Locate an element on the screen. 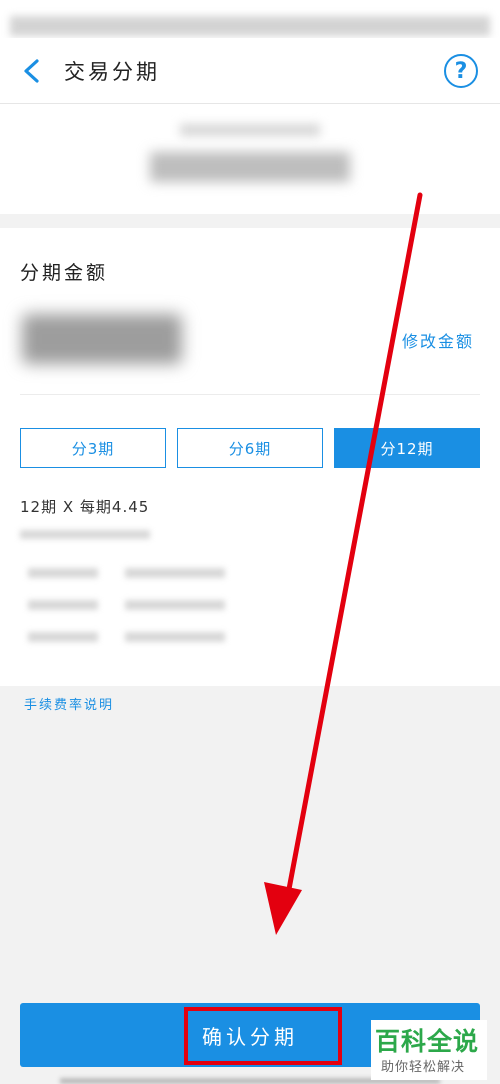  header: 交易分期 ? is located at coordinates (250, 71).